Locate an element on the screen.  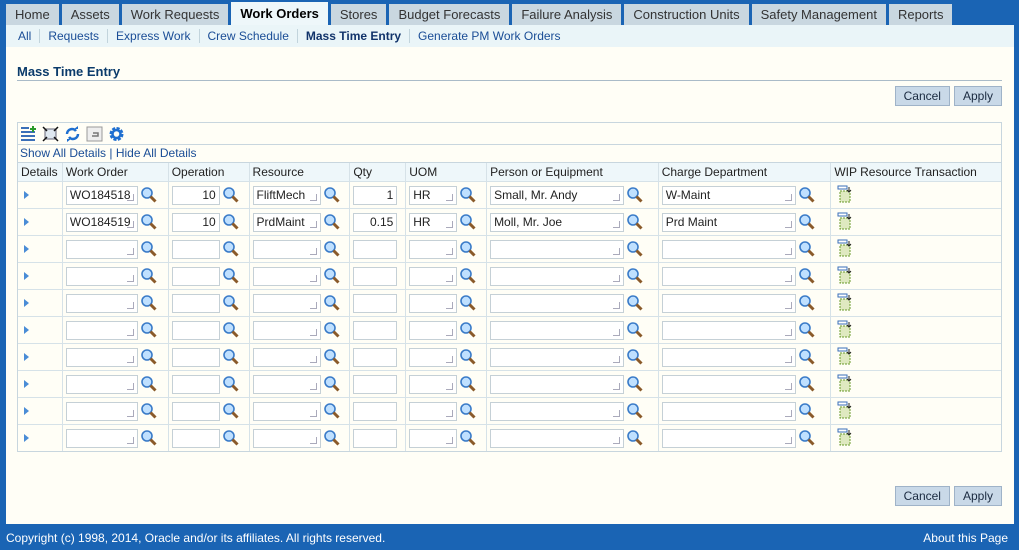
person-field: Moll, Mr. Joe is located at coordinates (557, 222).